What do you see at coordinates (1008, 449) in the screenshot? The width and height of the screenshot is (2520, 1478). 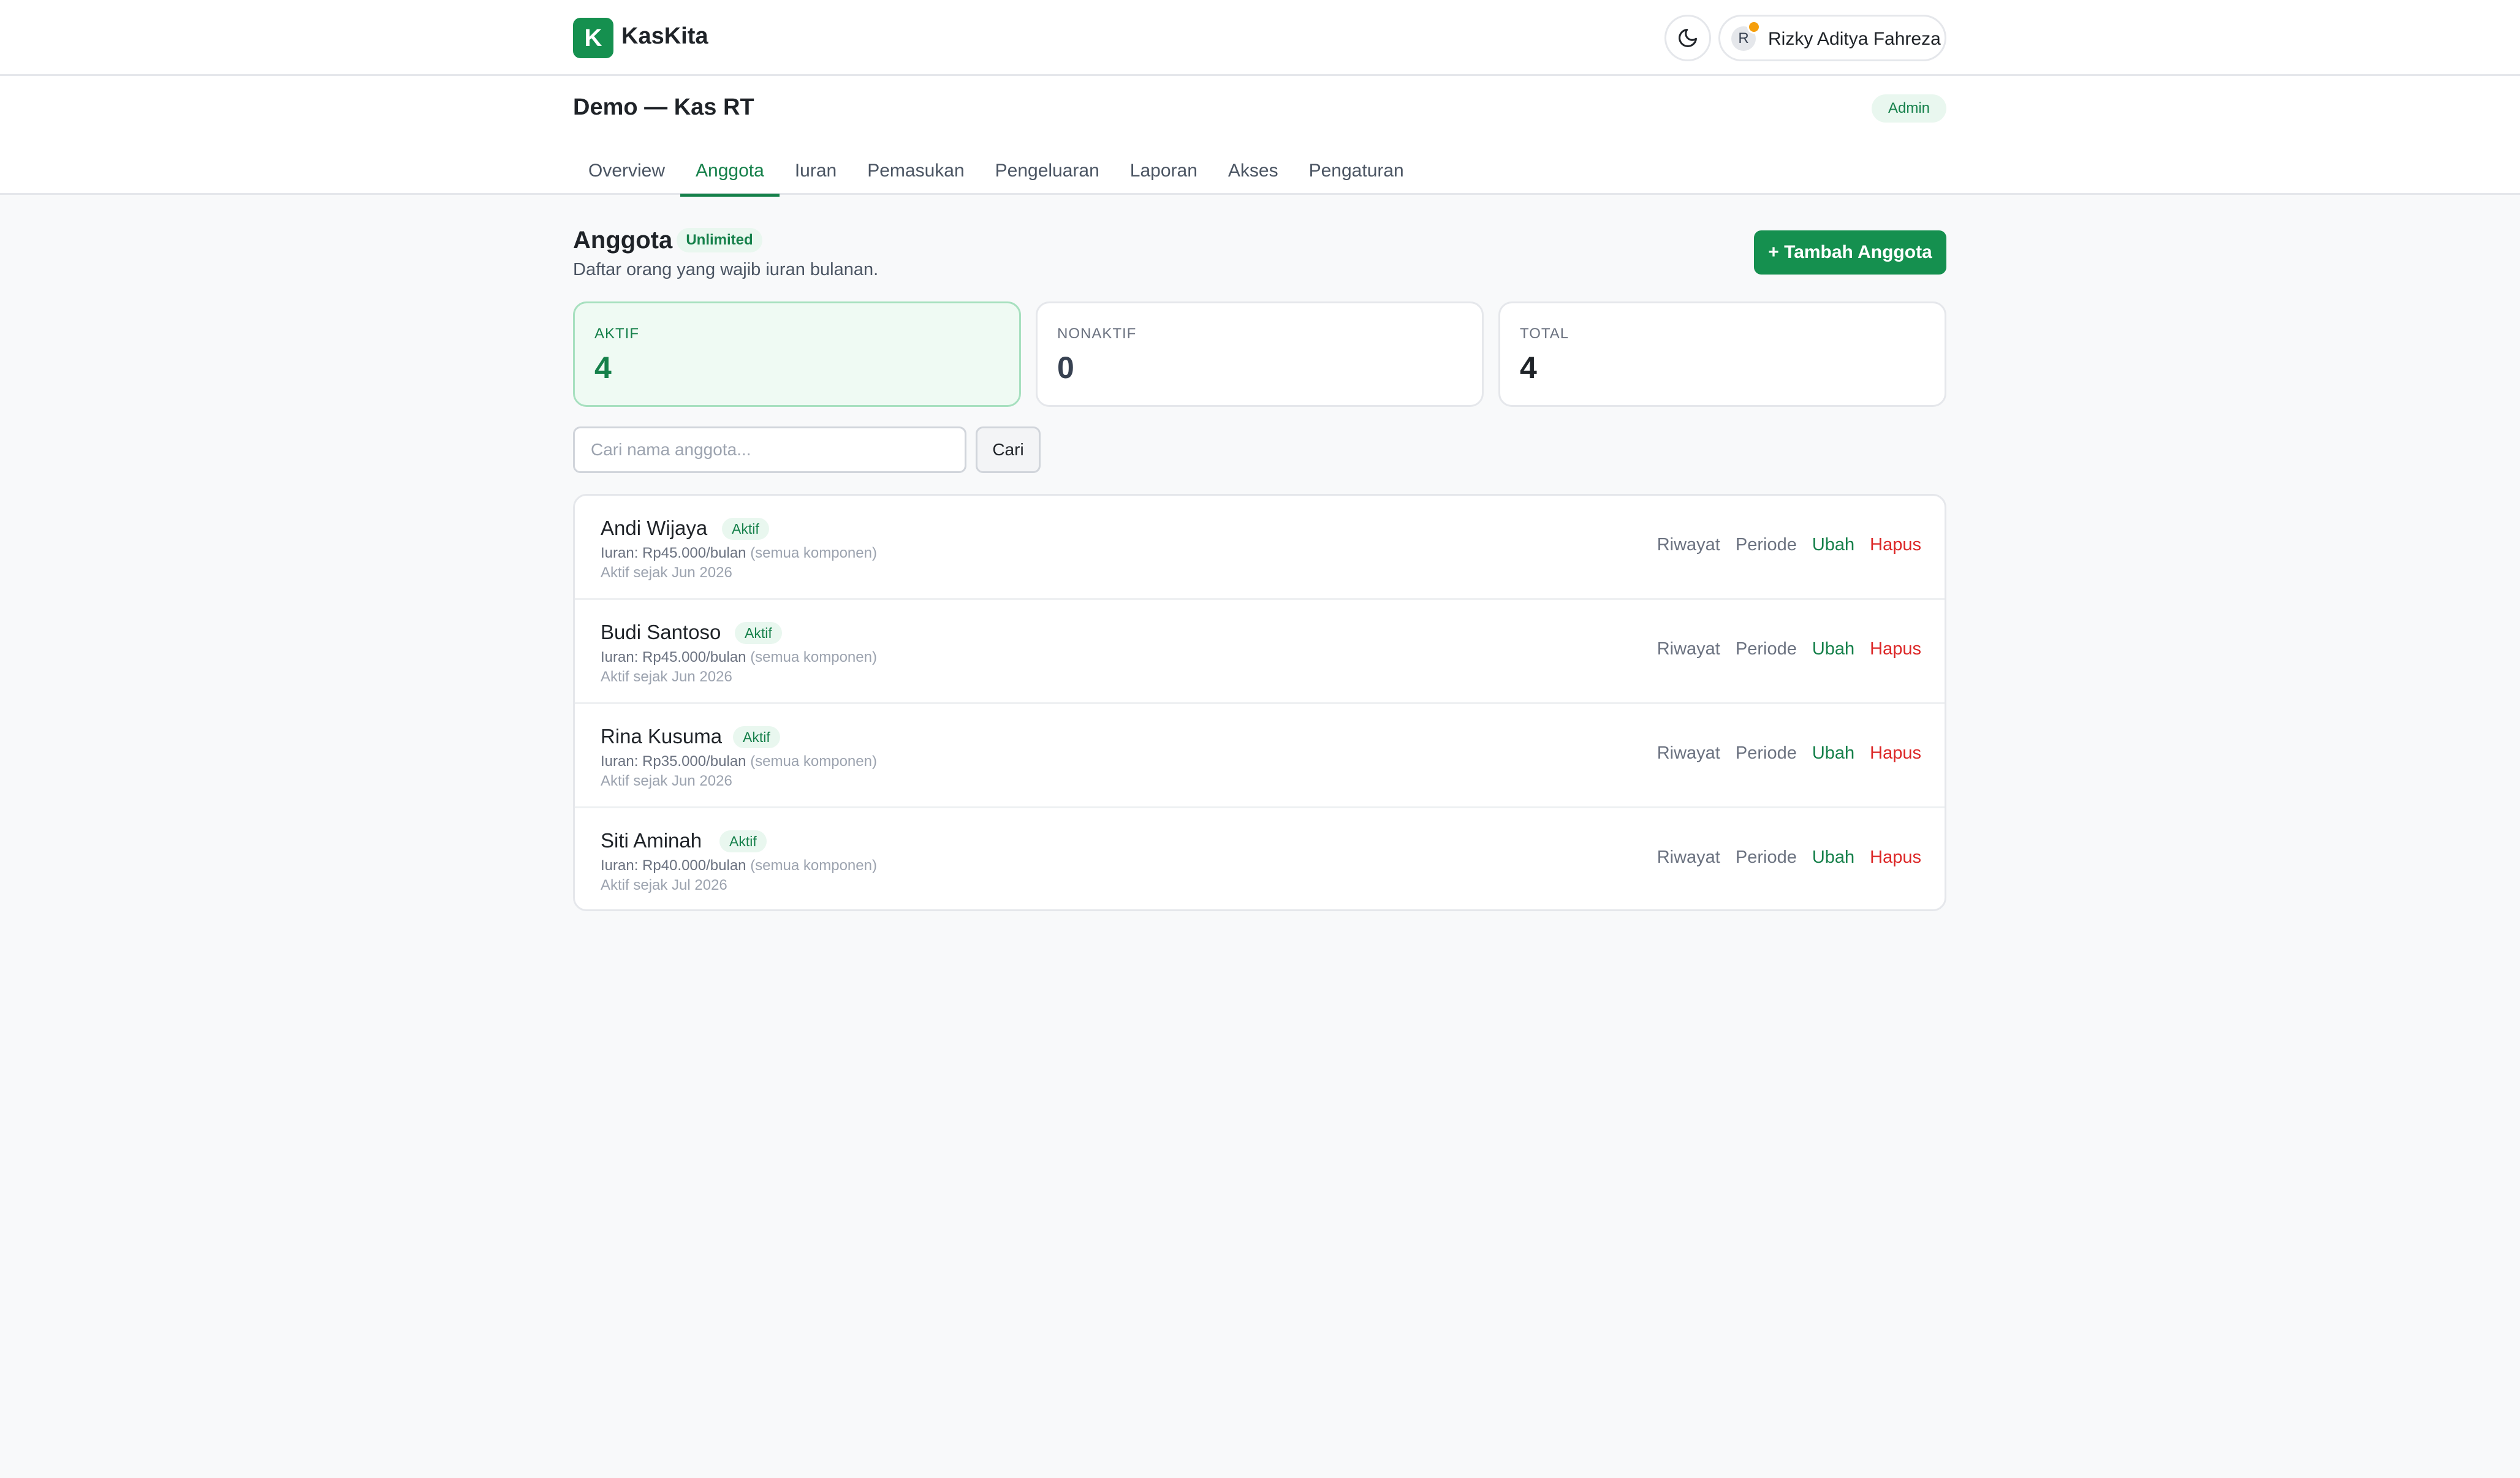 I see `search-button: Cari` at bounding box center [1008, 449].